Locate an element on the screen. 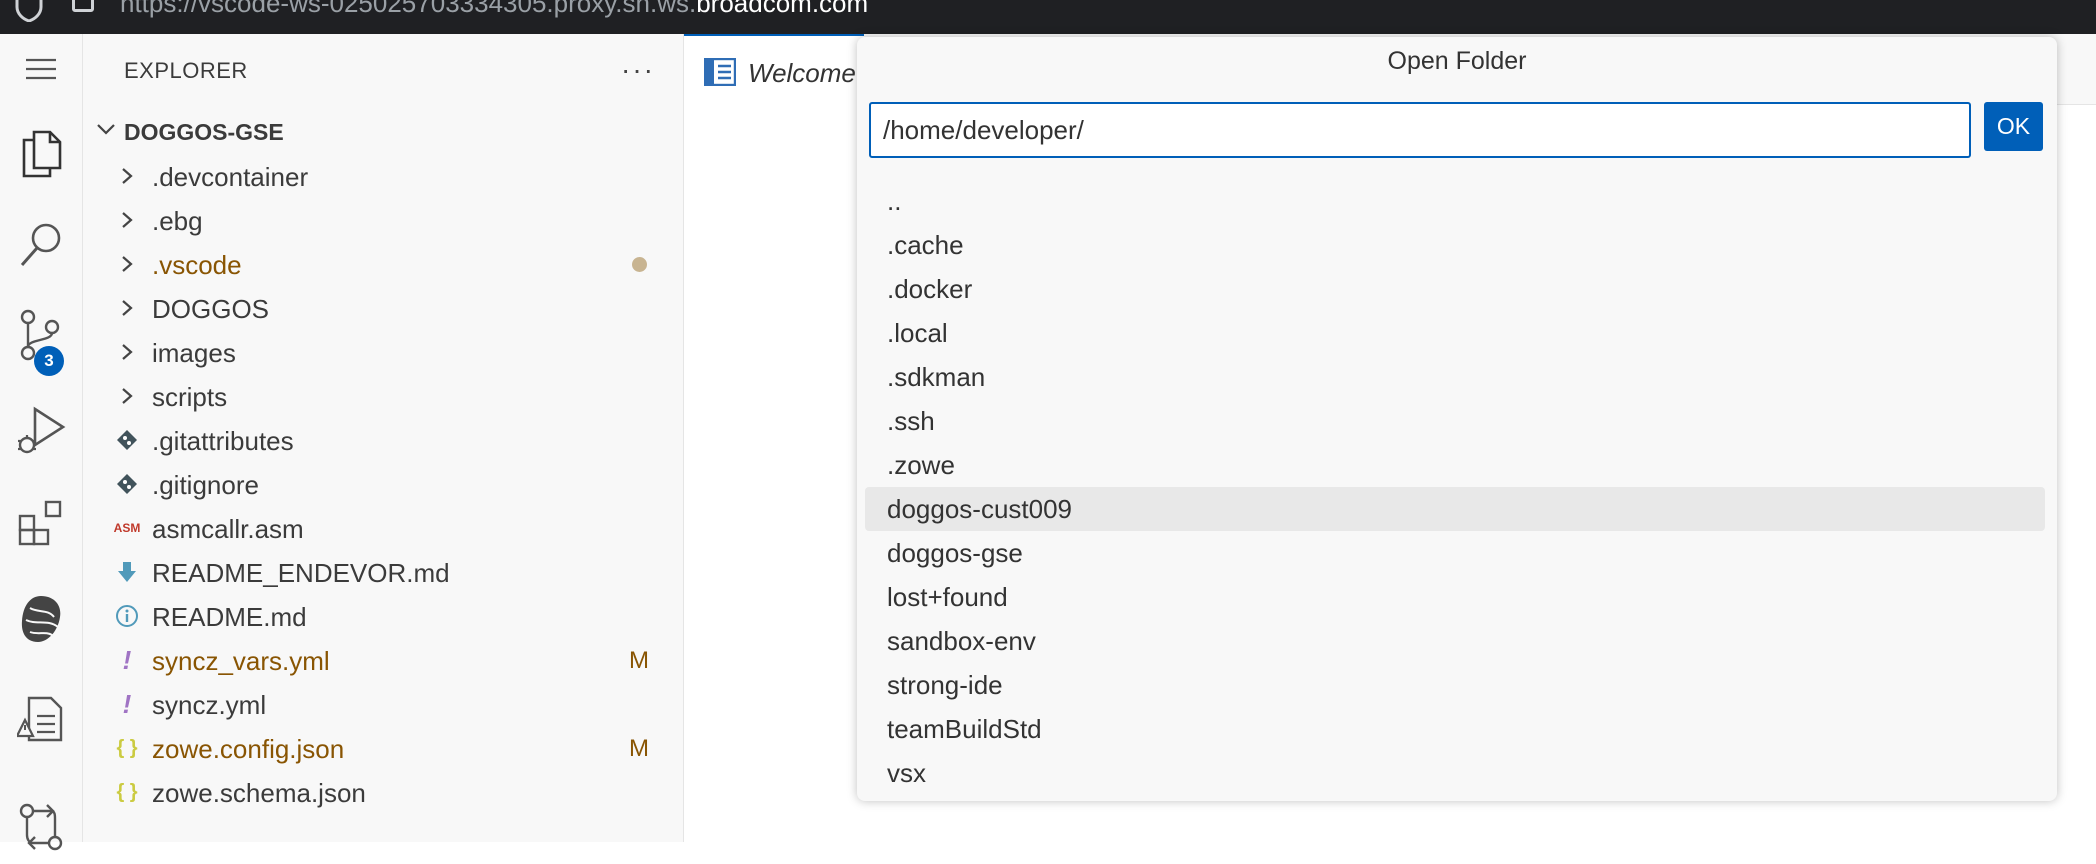 This screenshot has height=864, width=2096. folder-list-item: .ssh is located at coordinates (1455, 421).